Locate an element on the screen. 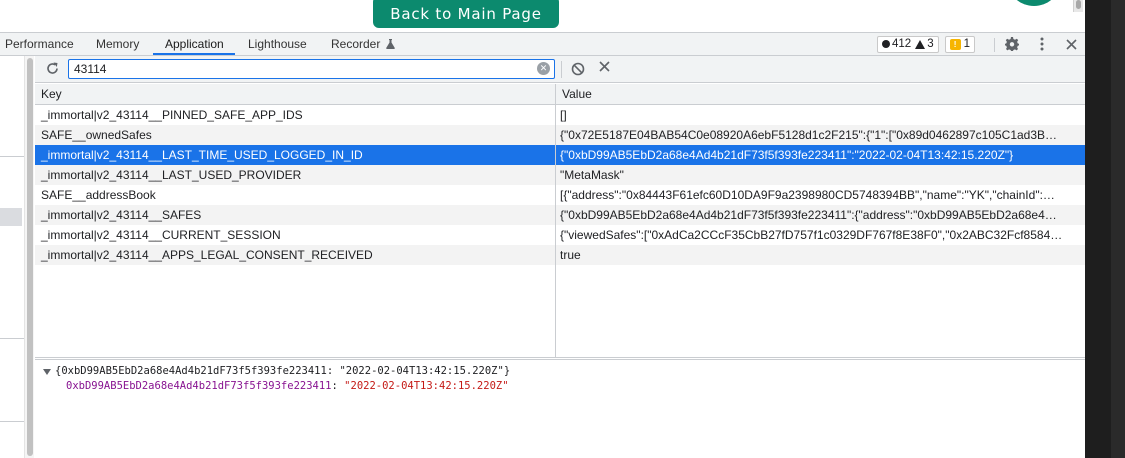 The width and height of the screenshot is (1125, 458). cell-key: _immortal|v2_43114__PINNED_SAFE_APP_IDS is located at coordinates (172, 115).